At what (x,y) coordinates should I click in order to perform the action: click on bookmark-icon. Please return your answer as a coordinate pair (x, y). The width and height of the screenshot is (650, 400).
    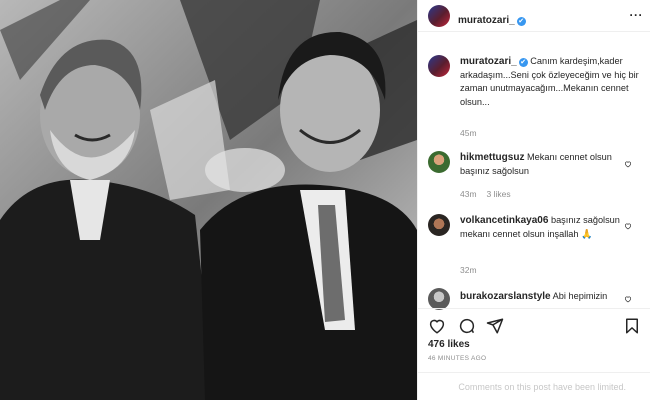
    Looking at the image, I should click on (632, 326).